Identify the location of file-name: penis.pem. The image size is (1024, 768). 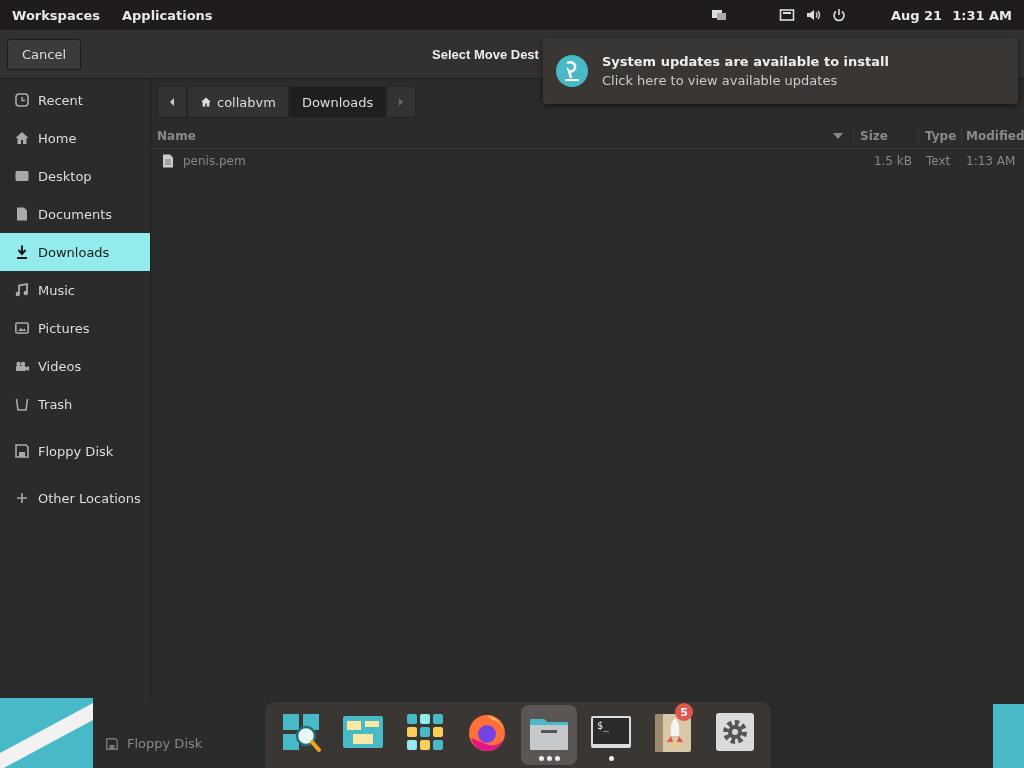
(214, 161).